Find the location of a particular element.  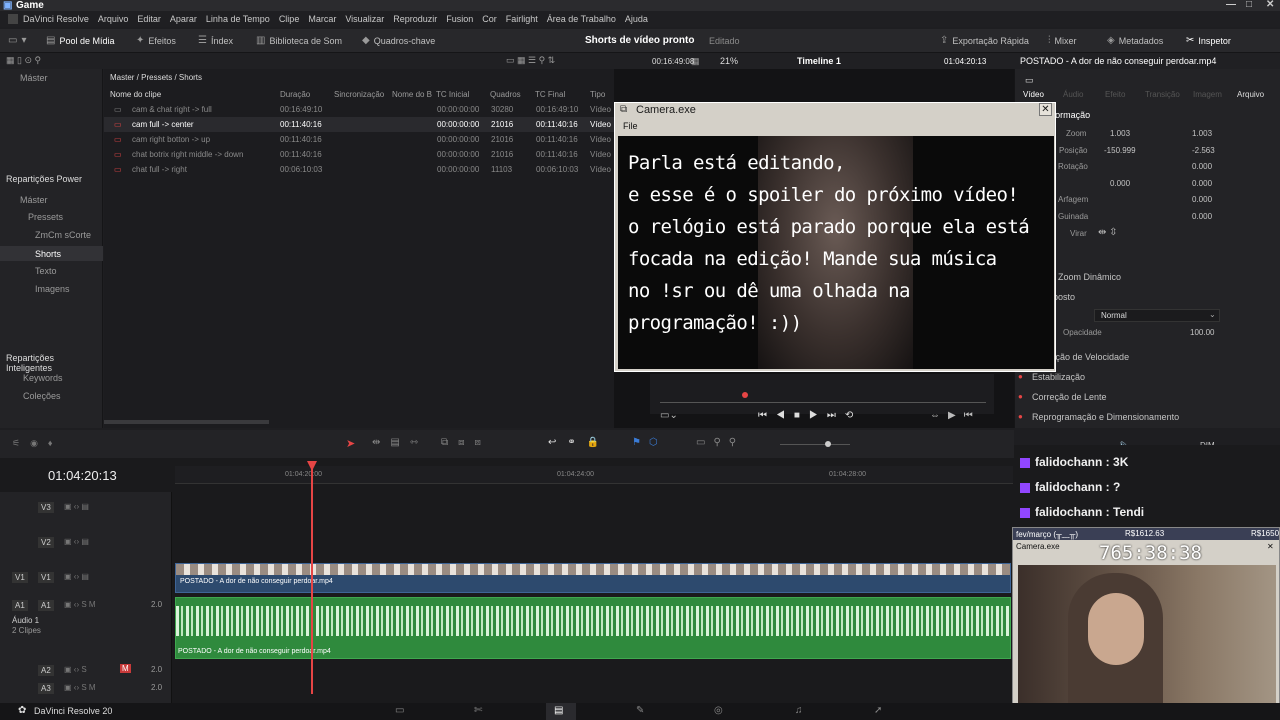

smart-bin-colecoes: Coleções is located at coordinates (42, 396).